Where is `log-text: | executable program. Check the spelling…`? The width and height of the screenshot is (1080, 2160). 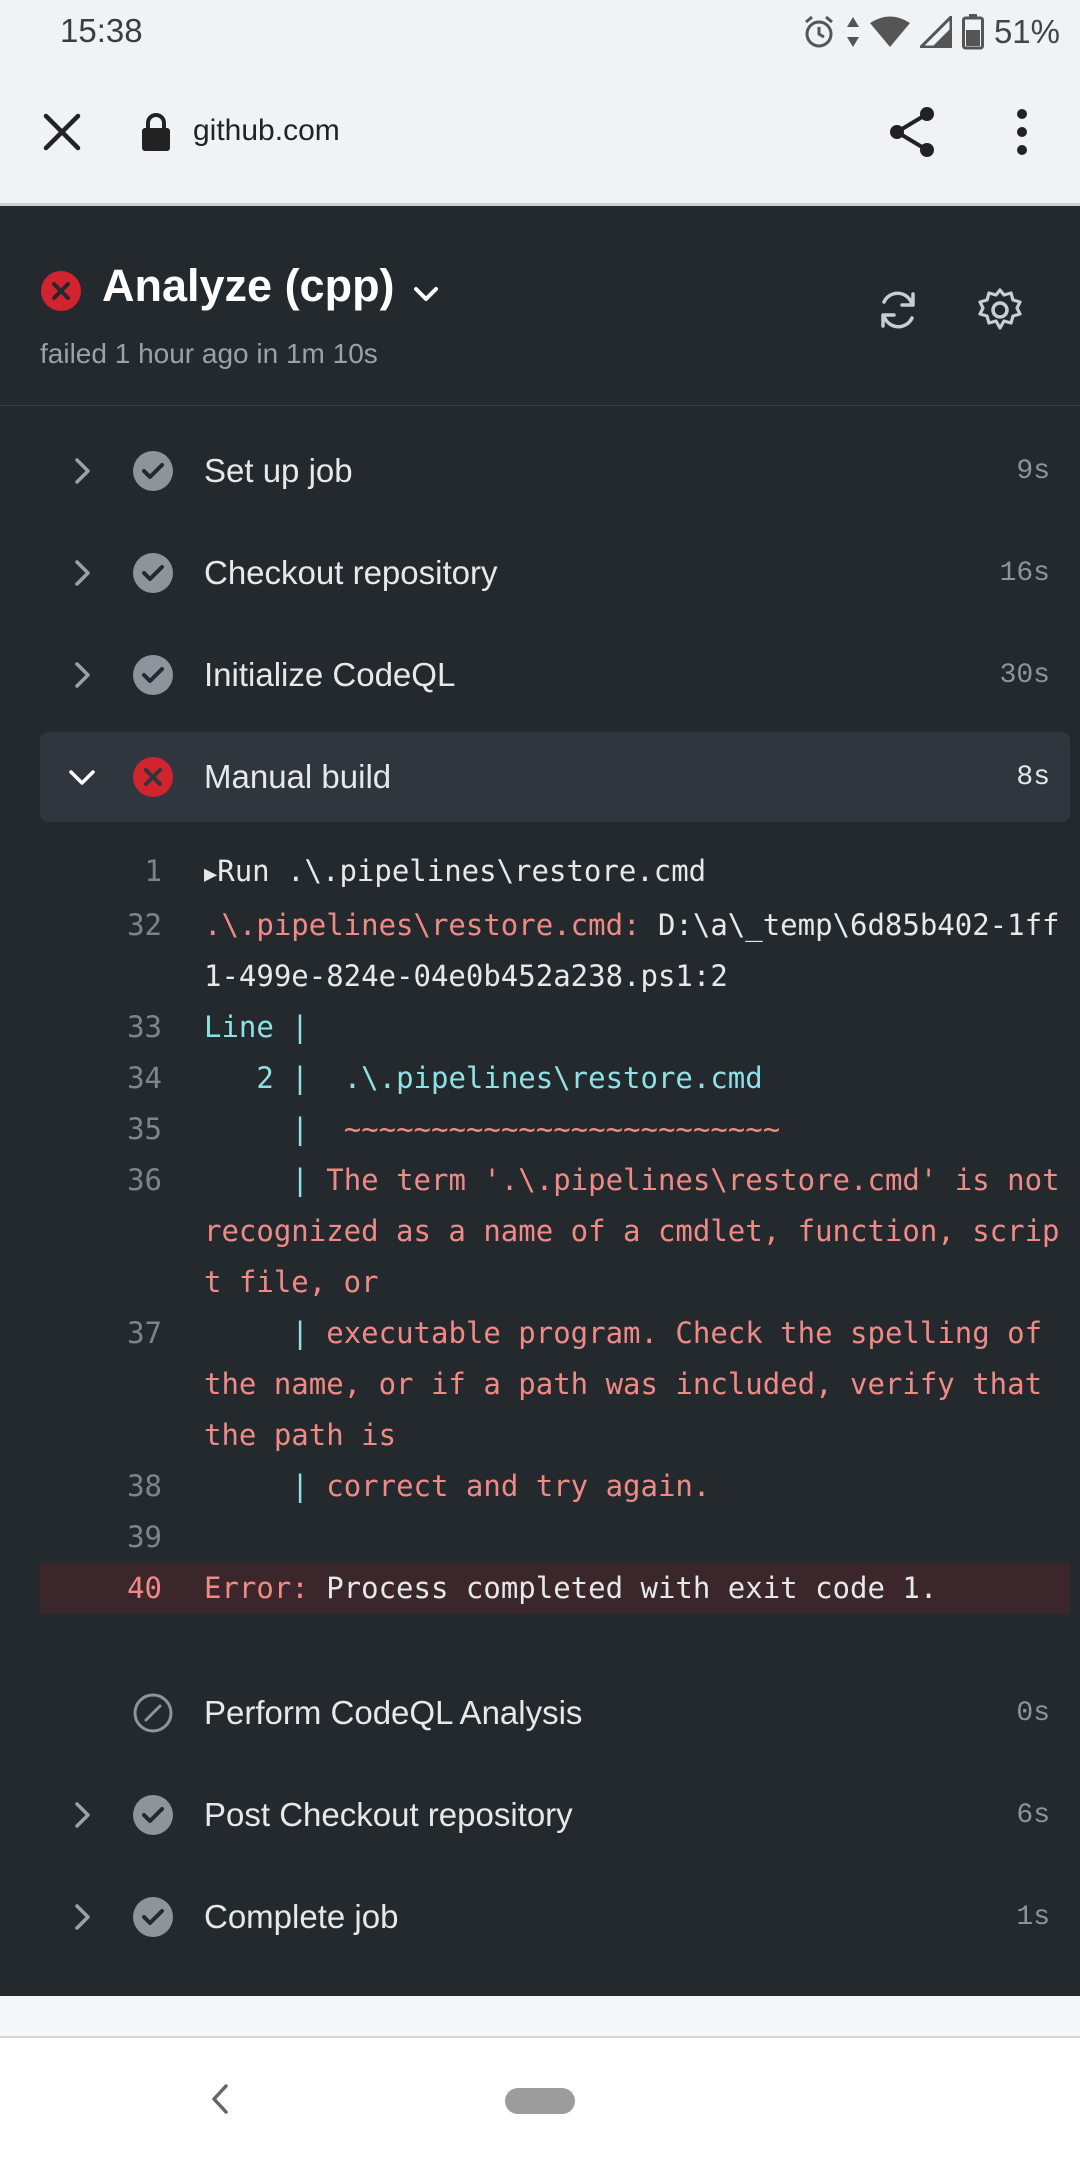
log-text: | executable program. Check the spelling… is located at coordinates (637, 1384).